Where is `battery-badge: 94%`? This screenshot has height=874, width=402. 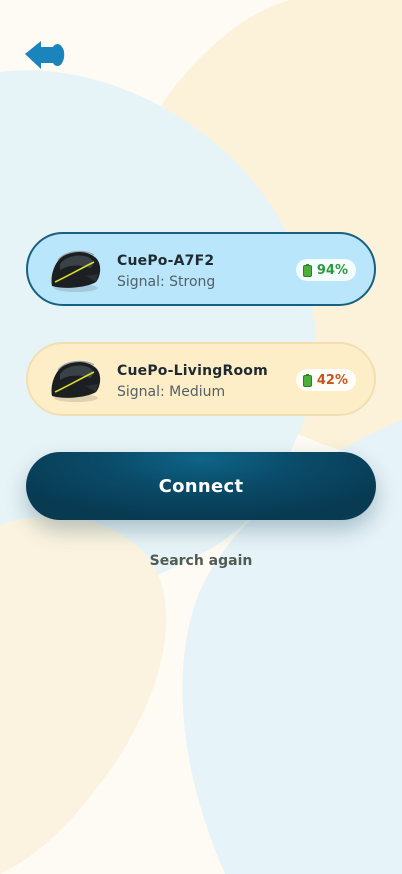
battery-badge: 94% is located at coordinates (325, 270).